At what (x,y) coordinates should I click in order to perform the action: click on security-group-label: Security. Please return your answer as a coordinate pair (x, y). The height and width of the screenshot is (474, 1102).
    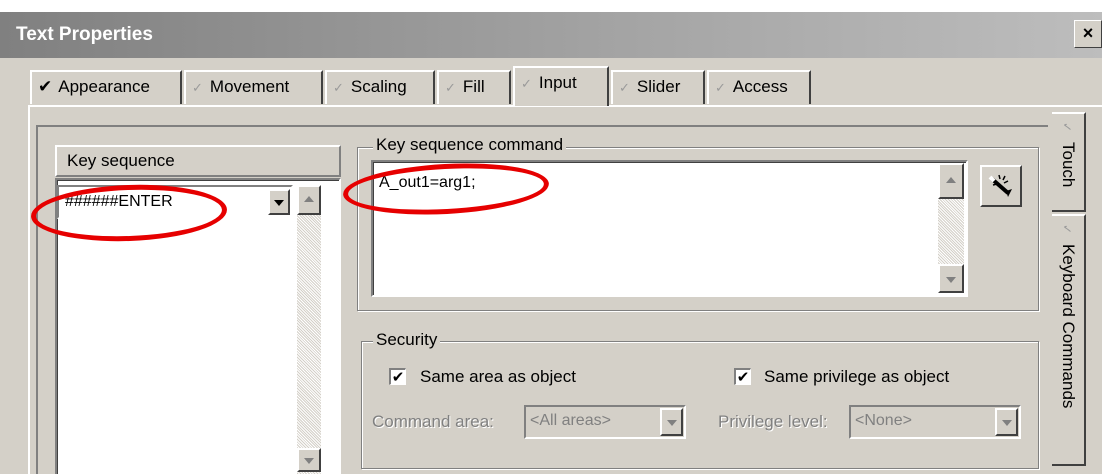
    Looking at the image, I should click on (407, 340).